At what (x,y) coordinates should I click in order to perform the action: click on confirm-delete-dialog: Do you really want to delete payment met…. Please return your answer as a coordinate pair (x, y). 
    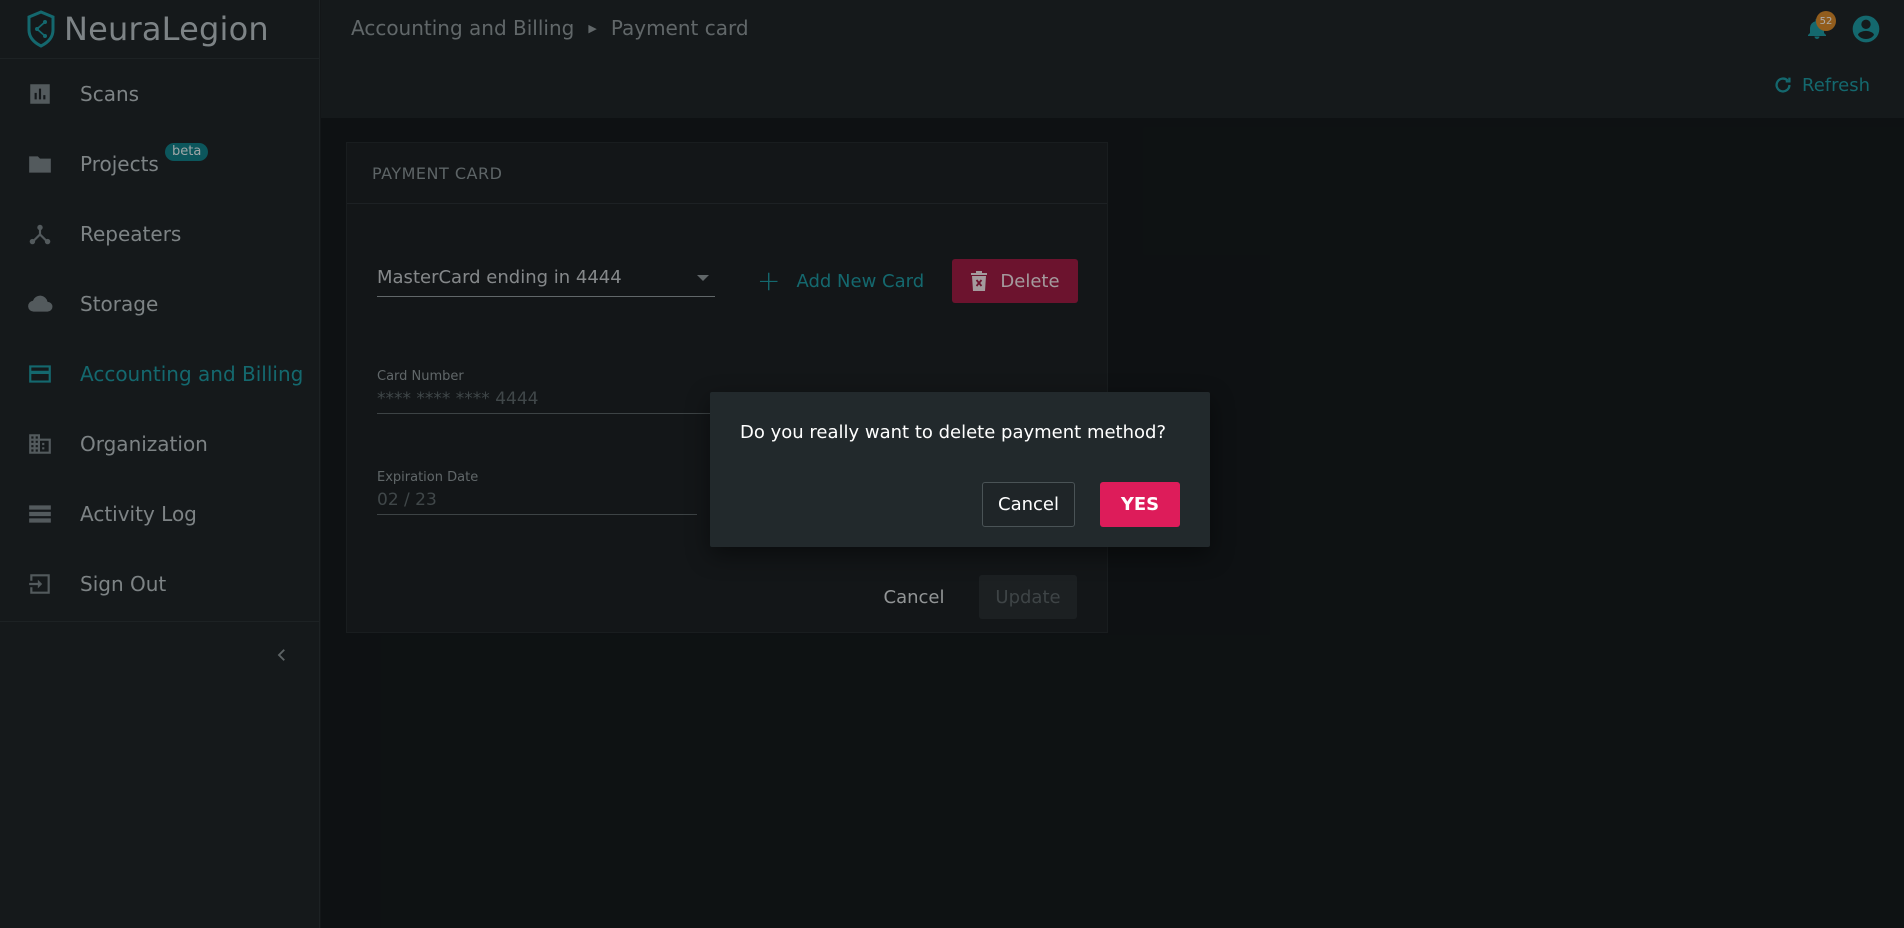
    Looking at the image, I should click on (960, 469).